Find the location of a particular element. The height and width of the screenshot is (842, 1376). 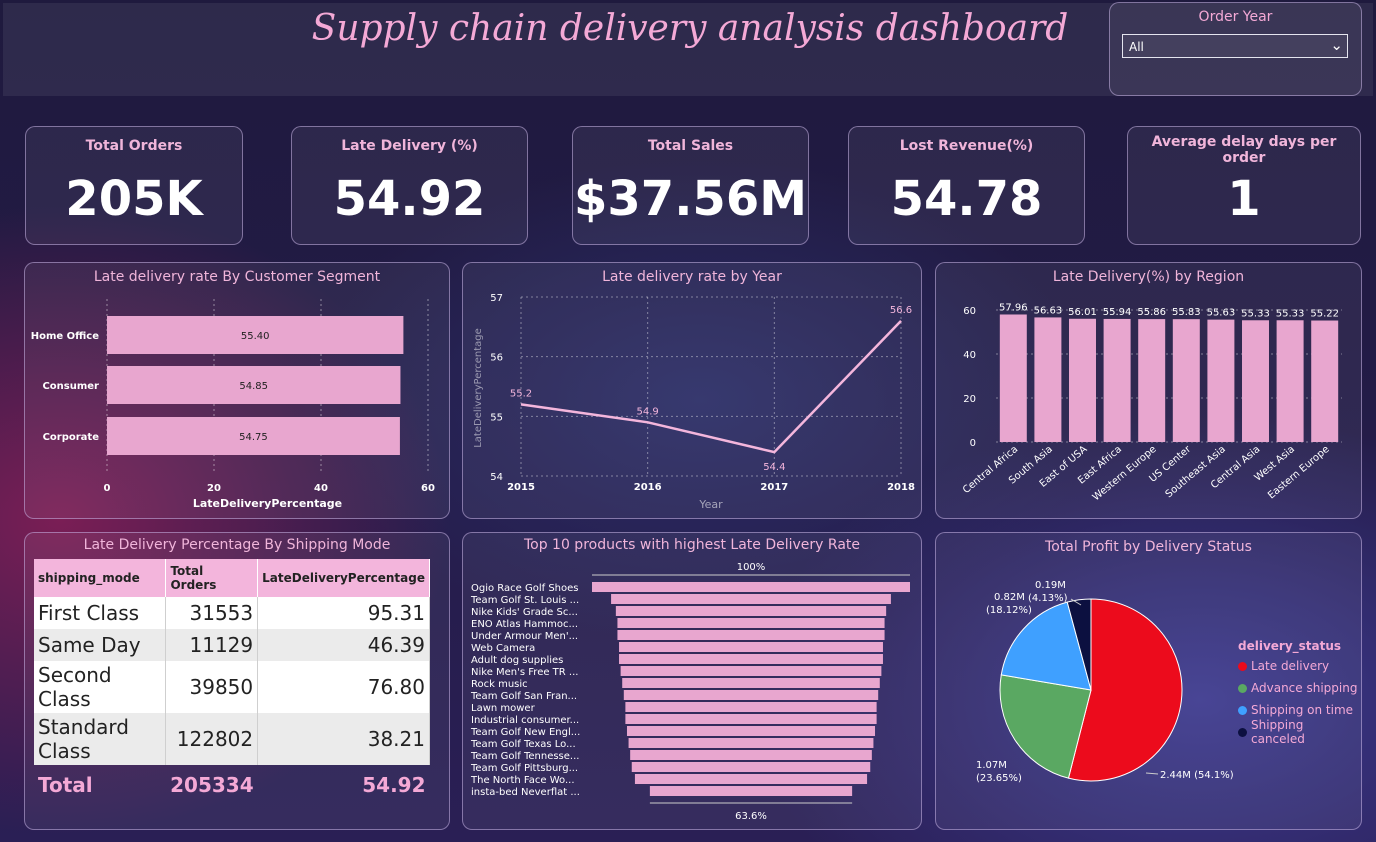

series-line is located at coordinates (711, 386).